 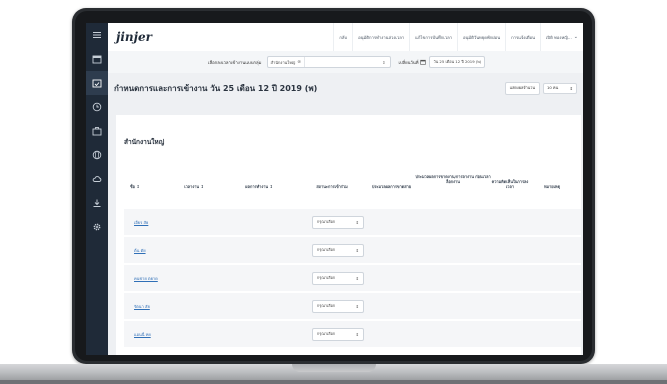 What do you see at coordinates (191, 37) in the screenshot?
I see `jinjer-logo: jinjer` at bounding box center [191, 37].